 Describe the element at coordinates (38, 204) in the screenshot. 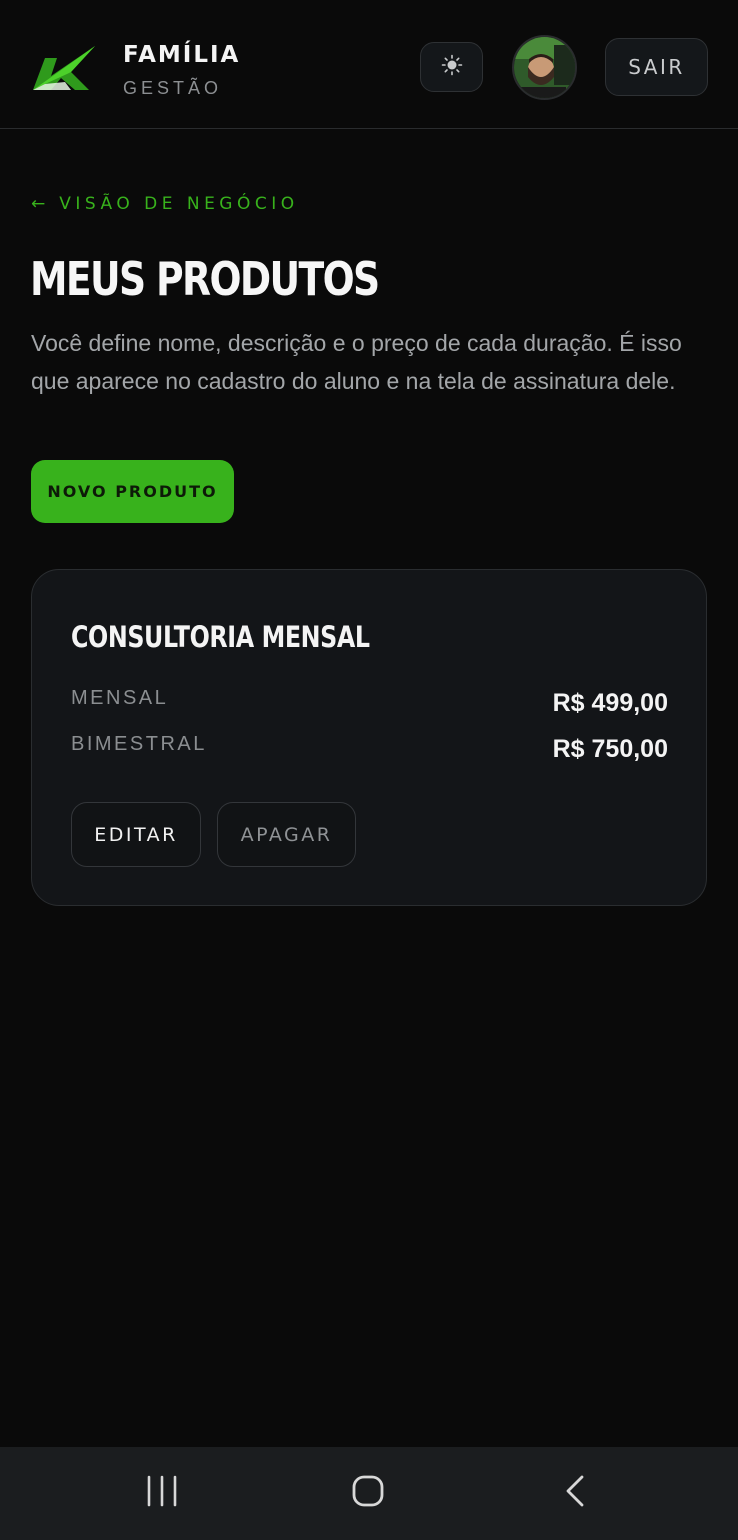

I see `arrow-left-icon: ←` at that location.